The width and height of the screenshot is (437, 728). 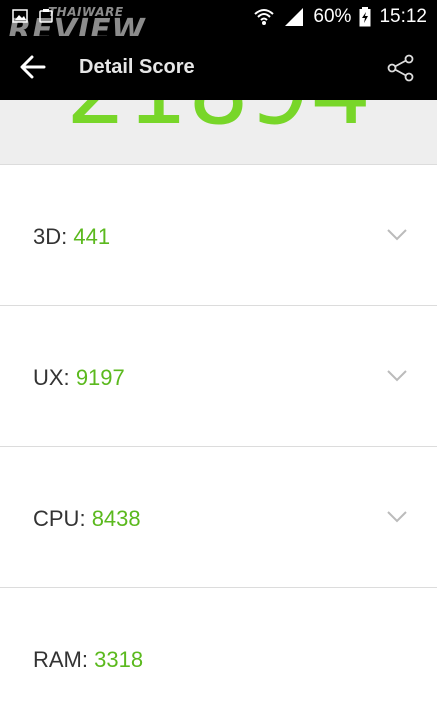 What do you see at coordinates (218, 119) in the screenshot?
I see `total-score: 21894` at bounding box center [218, 119].